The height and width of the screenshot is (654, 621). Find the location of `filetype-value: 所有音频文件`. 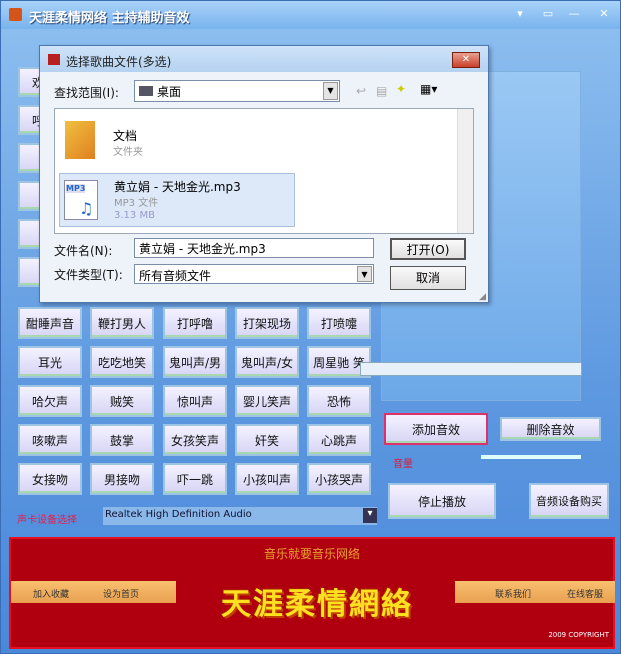

filetype-value: 所有音频文件 is located at coordinates (175, 276).